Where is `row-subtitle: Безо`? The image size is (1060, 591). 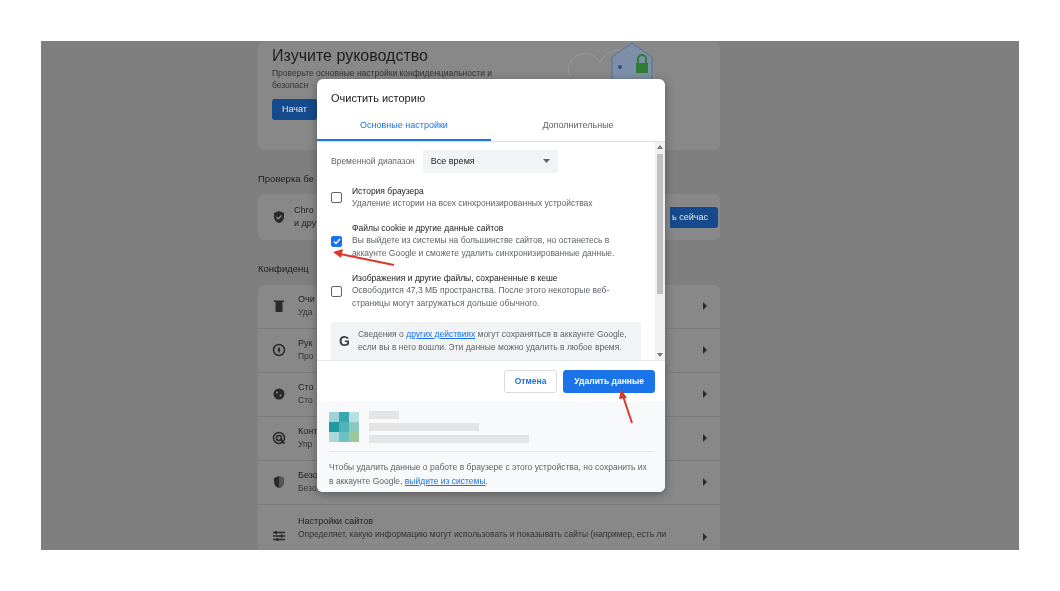
row-subtitle: Безо is located at coordinates (307, 488).